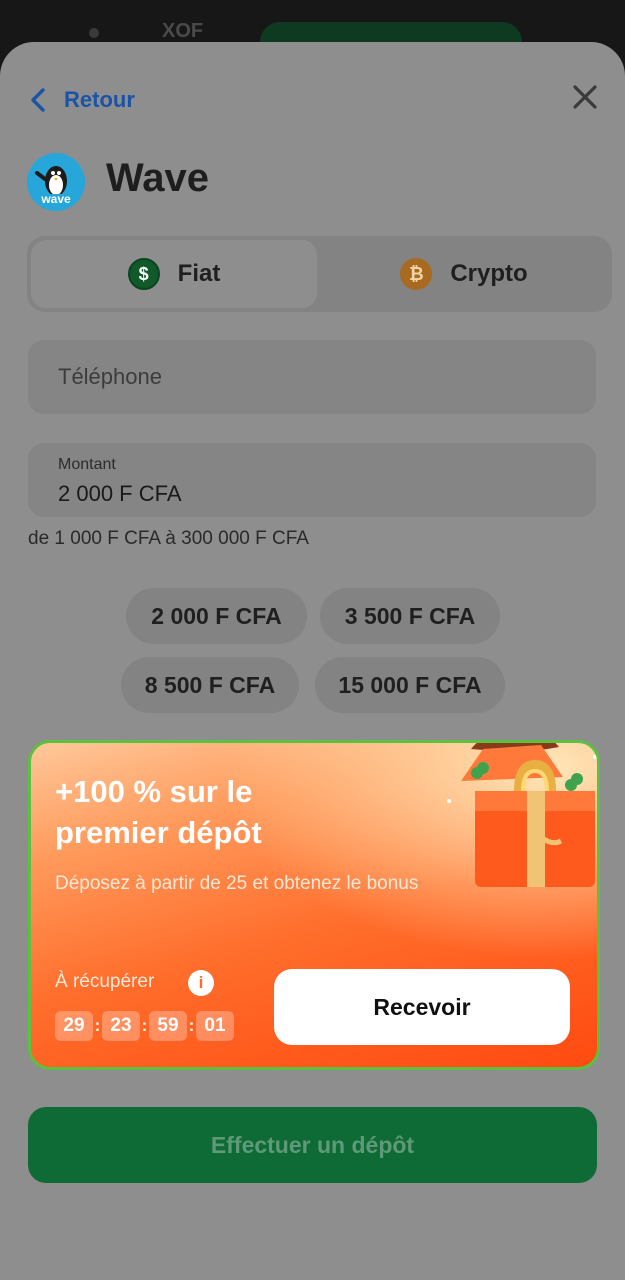 This screenshot has height=1280, width=625. I want to click on receive-bonus-button: Recevoir, so click(422, 1007).